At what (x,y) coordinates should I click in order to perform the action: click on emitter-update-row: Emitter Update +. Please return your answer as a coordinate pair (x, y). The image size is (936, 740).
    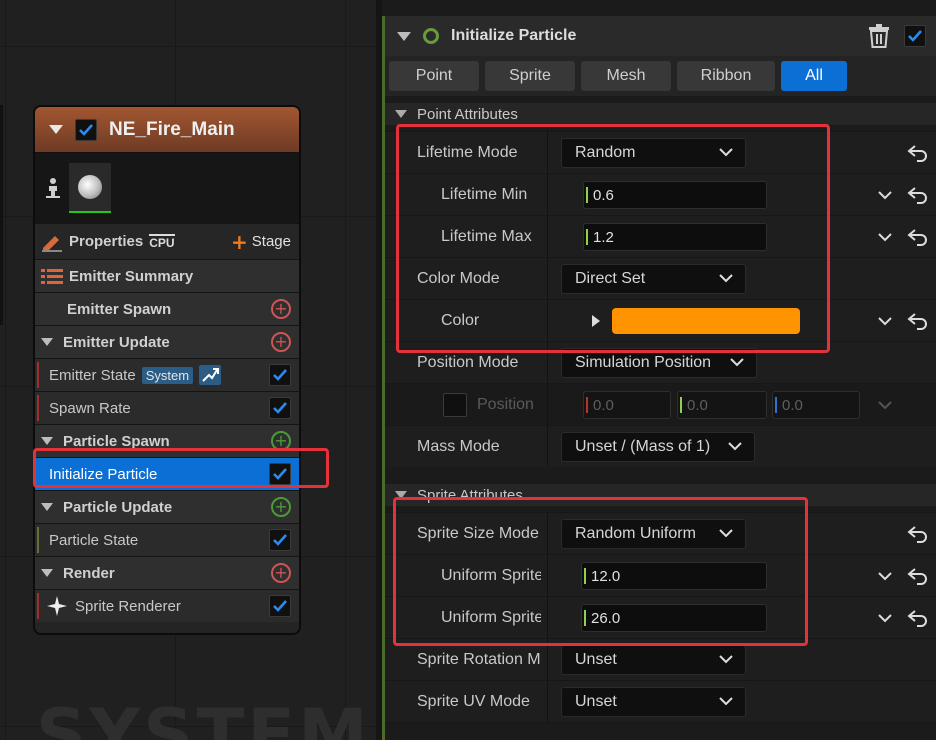
    Looking at the image, I should click on (167, 341).